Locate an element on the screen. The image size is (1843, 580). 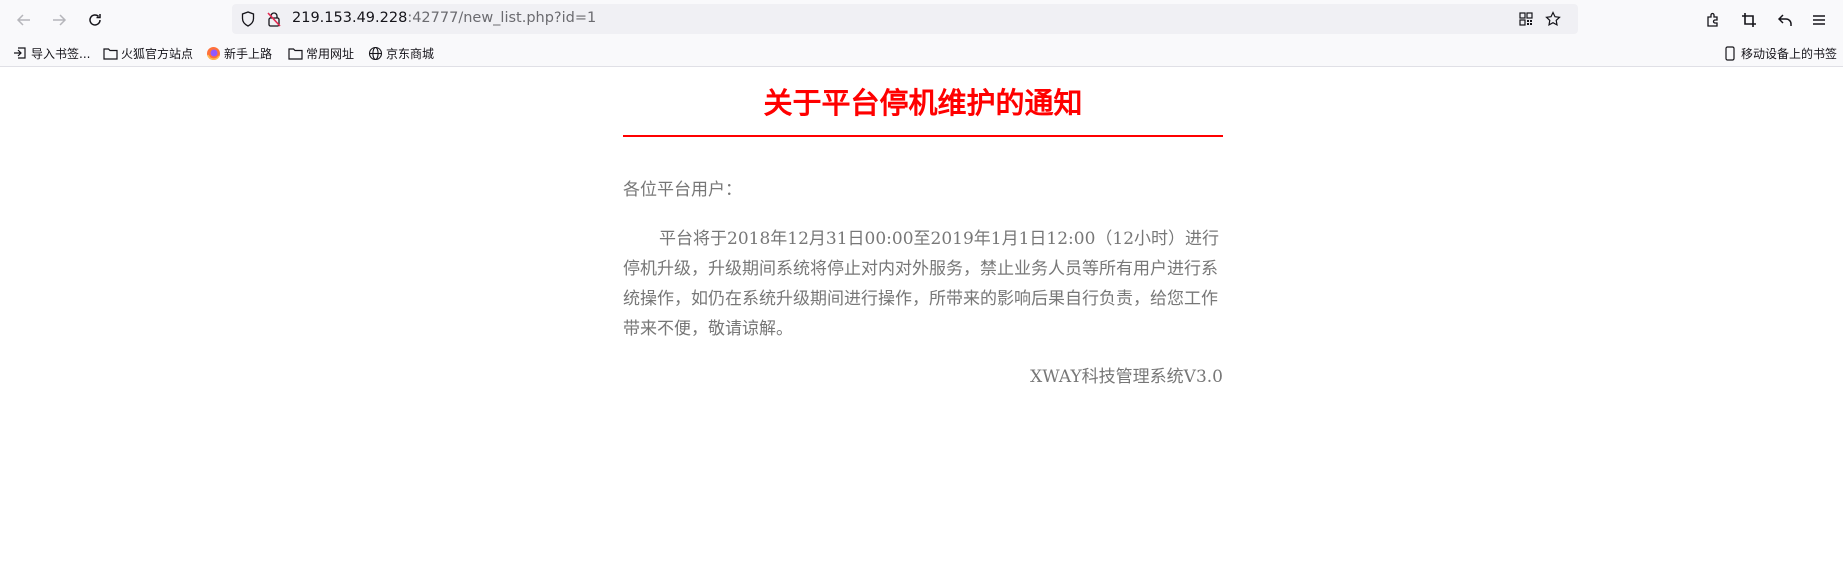
back-button is located at coordinates (24, 20).